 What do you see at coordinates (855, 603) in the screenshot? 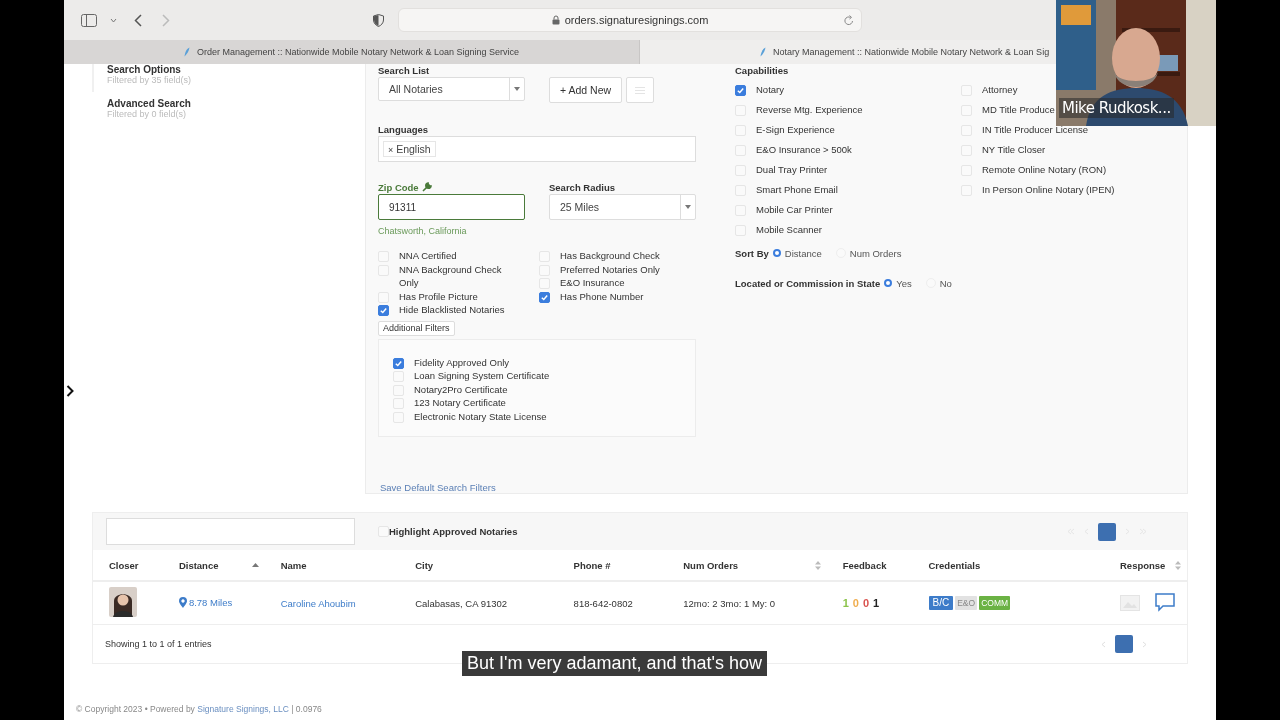
I see `feedback-count: 0` at bounding box center [855, 603].